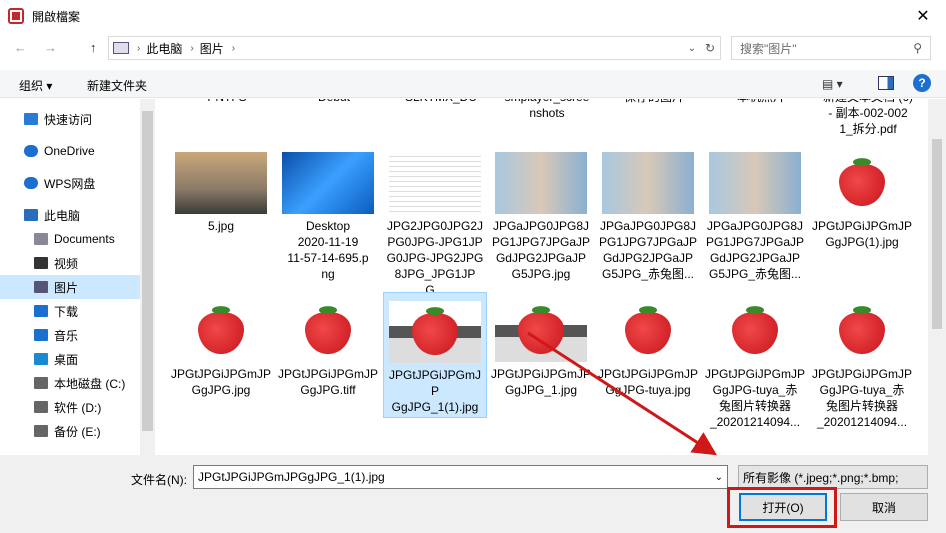 The image size is (946, 533). What do you see at coordinates (937, 277) in the screenshot?
I see `content-scrollbar` at bounding box center [937, 277].